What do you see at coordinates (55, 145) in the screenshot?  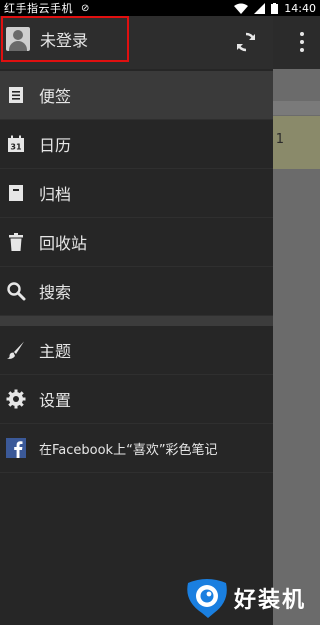 I see `menu-item-label: 日历` at bounding box center [55, 145].